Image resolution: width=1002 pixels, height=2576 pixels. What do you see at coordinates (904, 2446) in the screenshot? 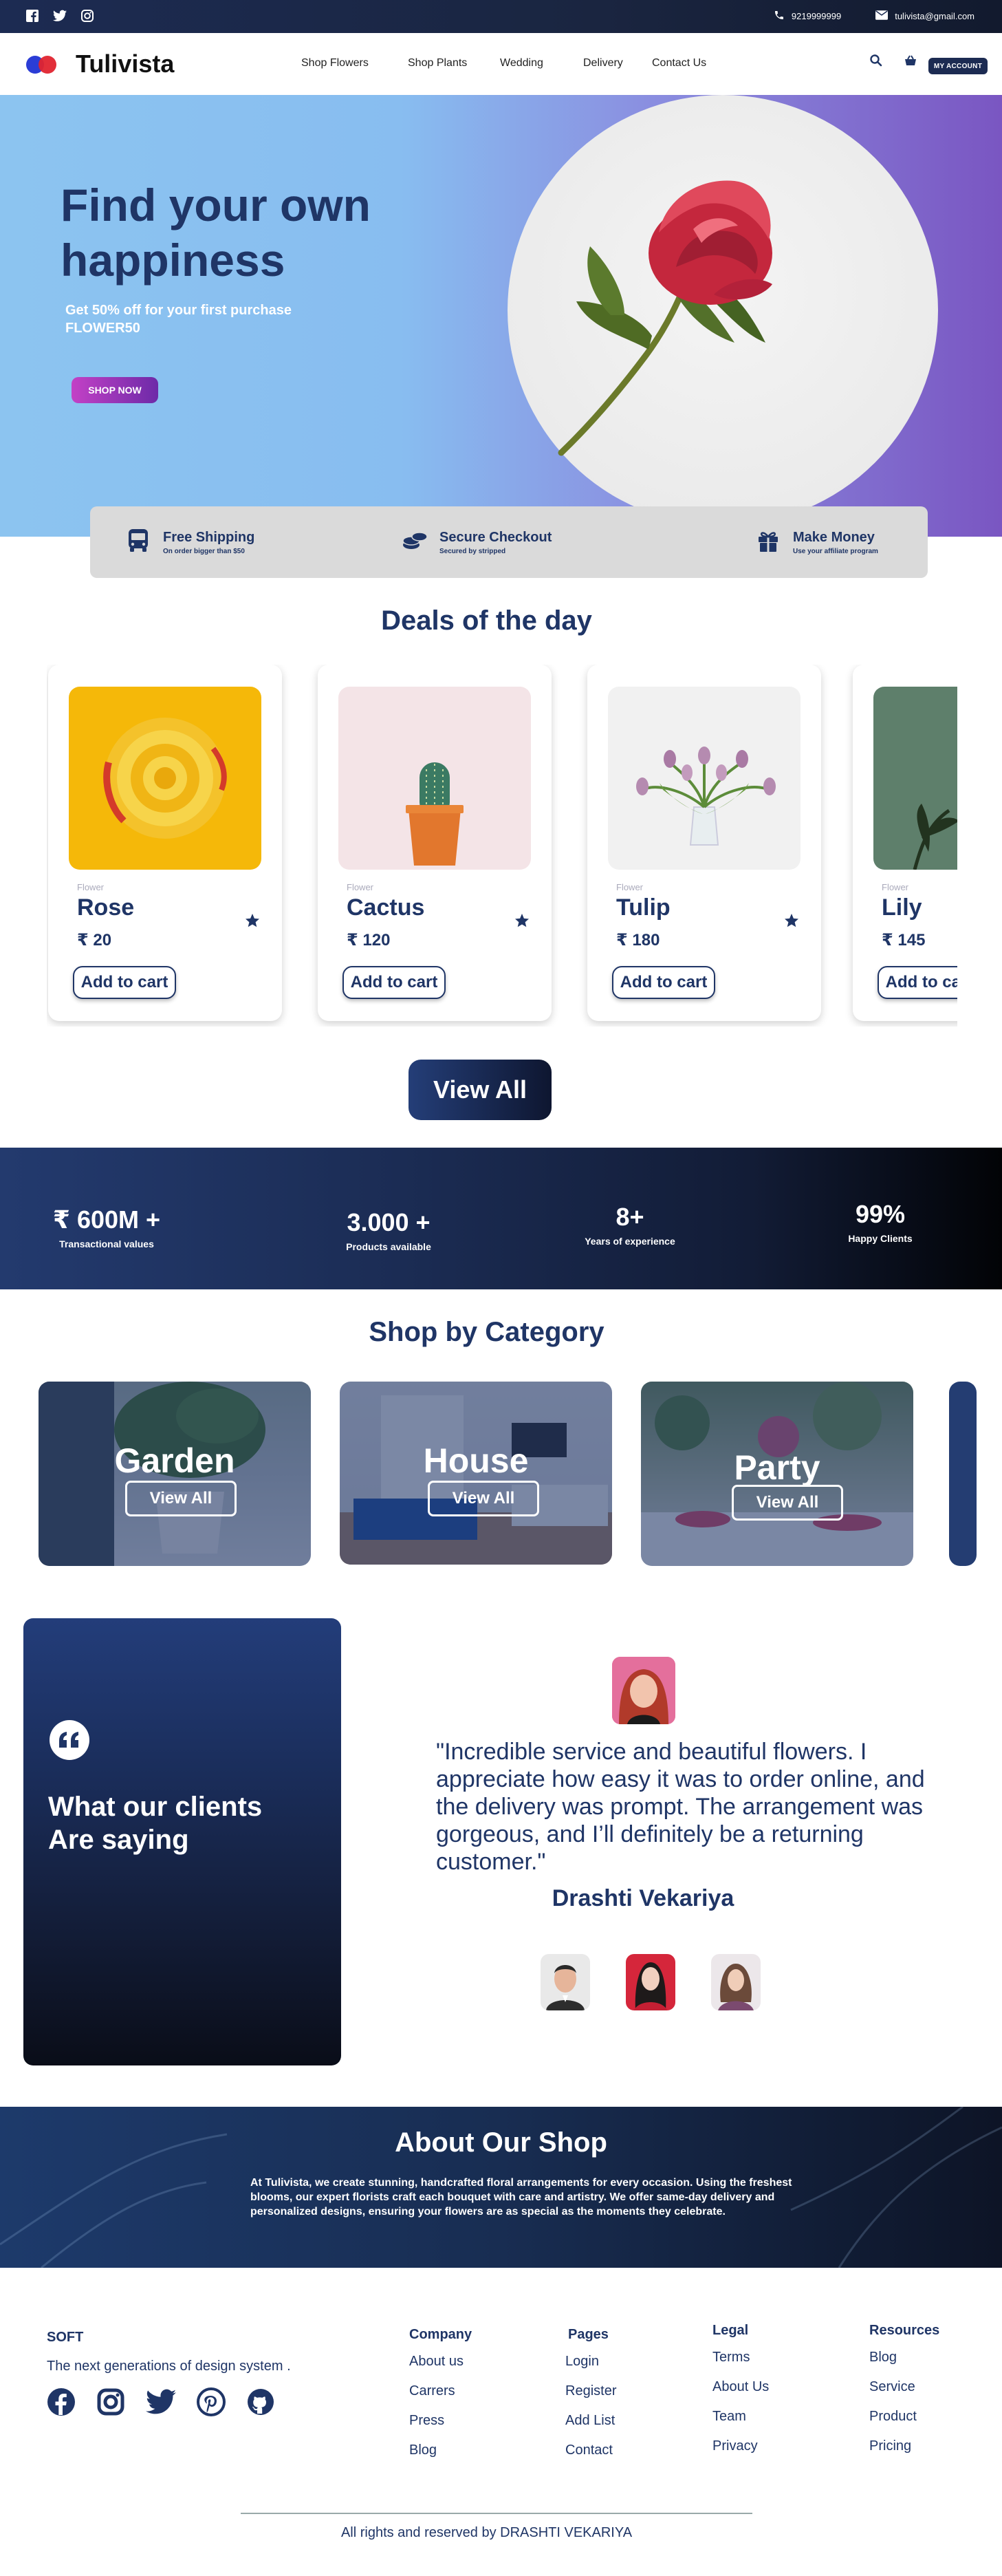
I see `footer-link: Pricing` at bounding box center [904, 2446].